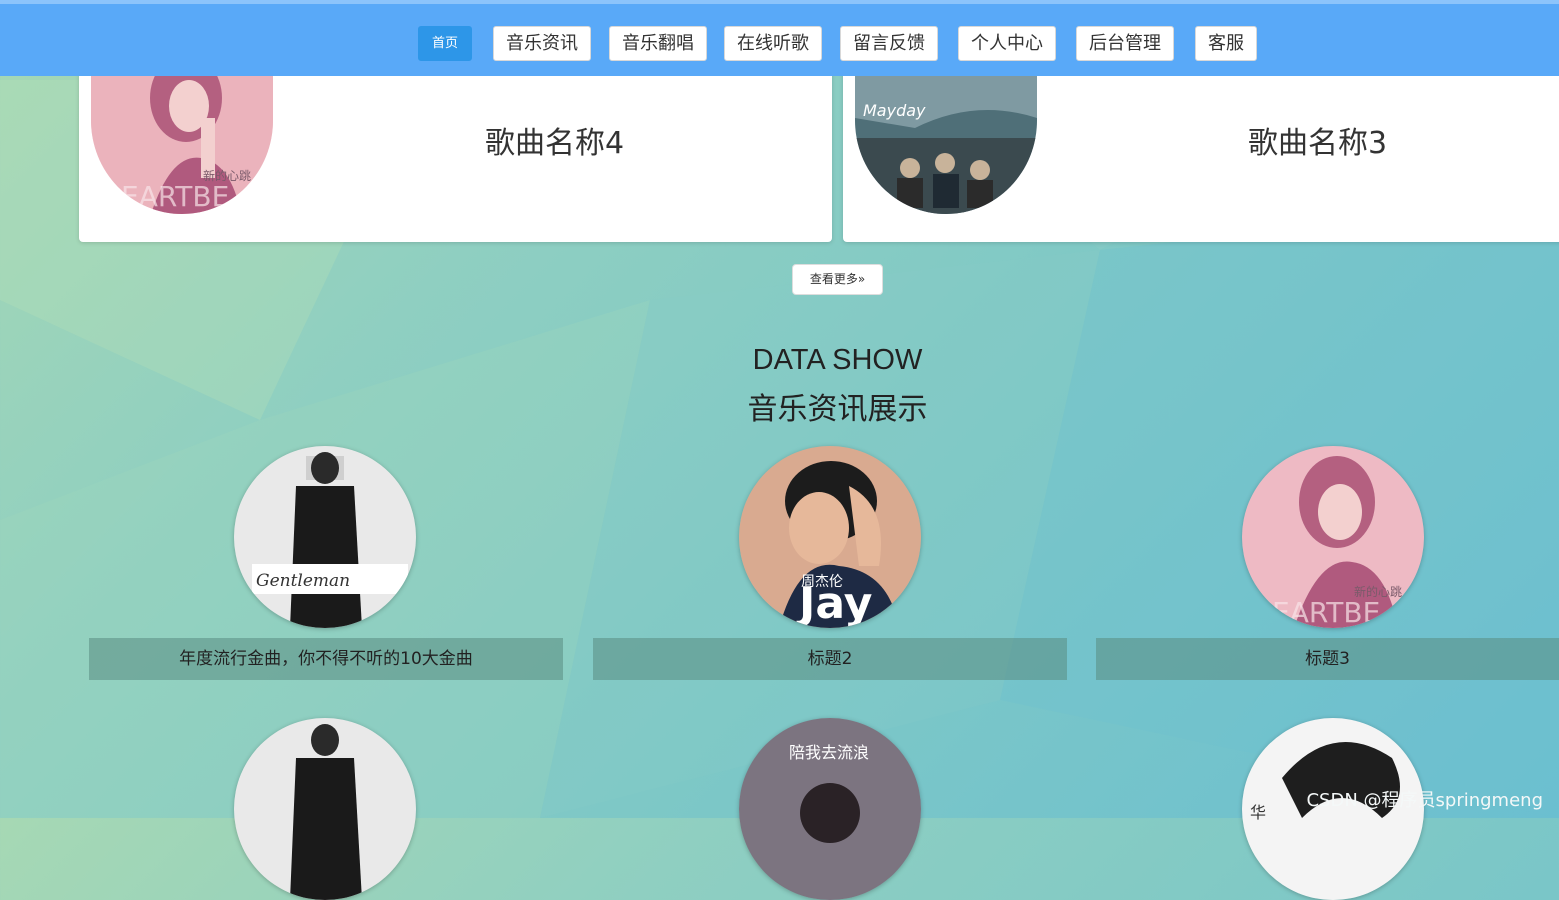 The image size is (1559, 900). What do you see at coordinates (455, 150) in the screenshot?
I see `song-card: 新的心跳 EARTBE 歌曲名称4` at bounding box center [455, 150].